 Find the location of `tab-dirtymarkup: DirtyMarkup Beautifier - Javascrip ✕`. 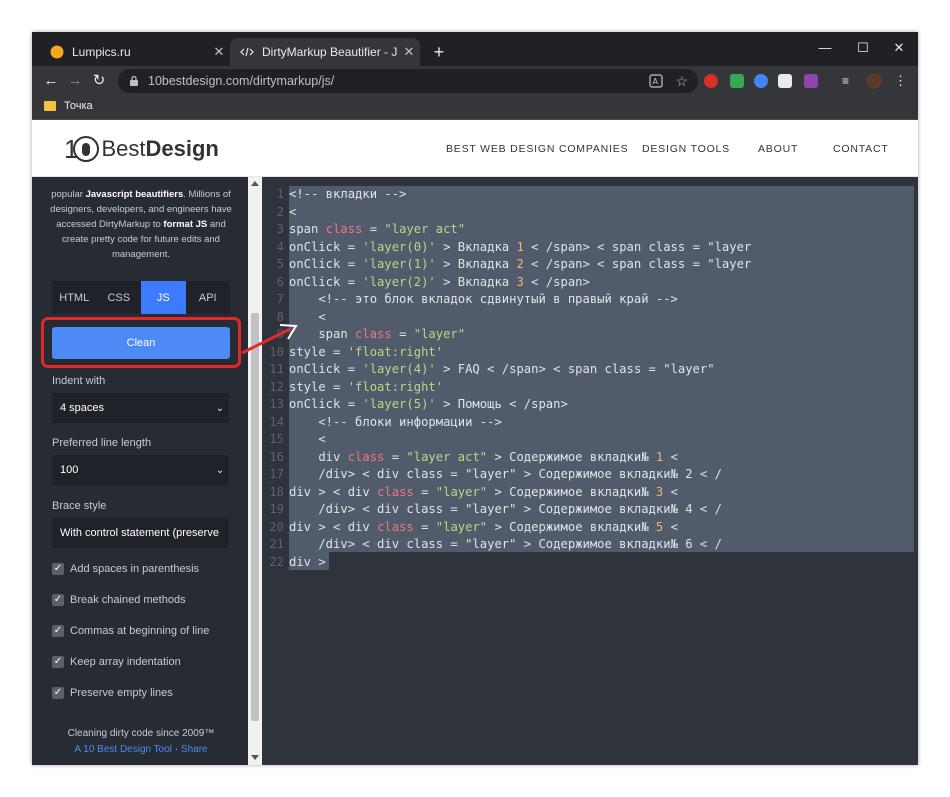

tab-dirtymarkup: DirtyMarkup Beautifier - Javascrip ✕ is located at coordinates (325, 52).